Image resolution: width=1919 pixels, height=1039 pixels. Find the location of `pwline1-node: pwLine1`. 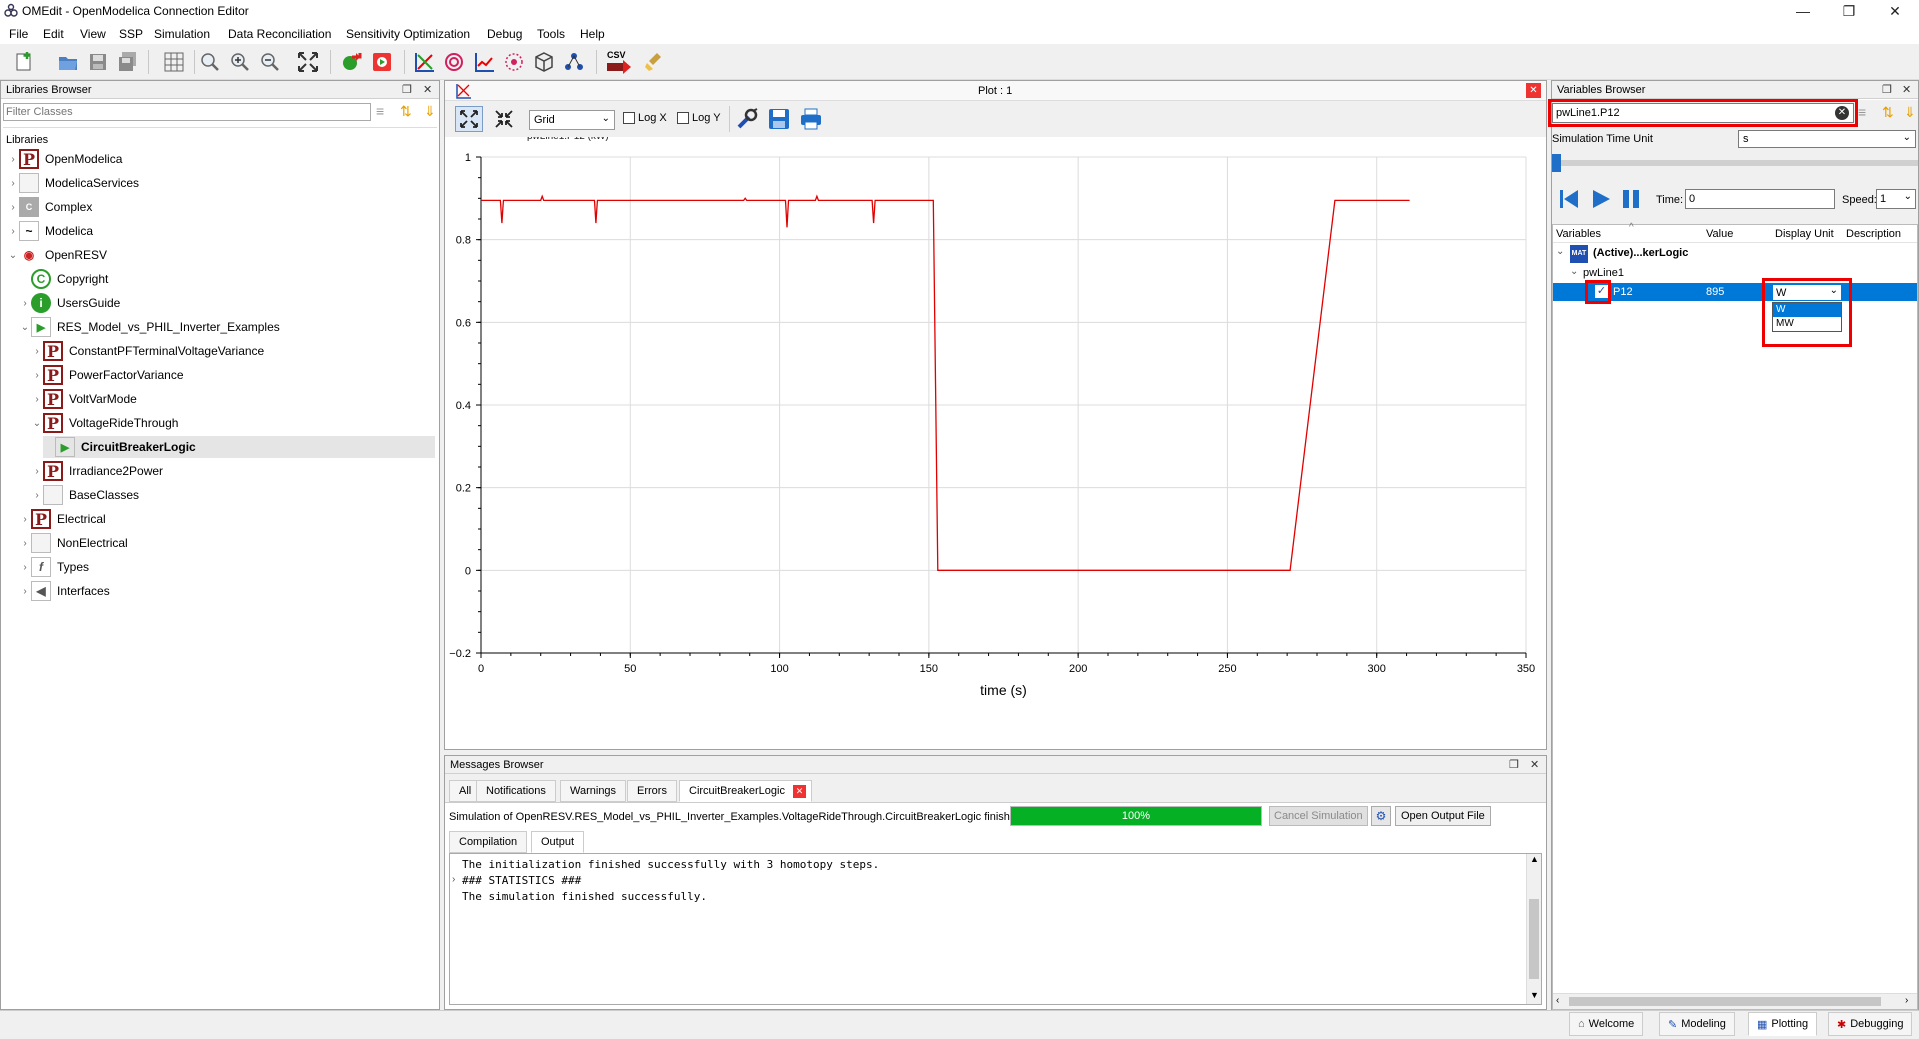

pwline1-node: pwLine1 is located at coordinates (1603, 273).